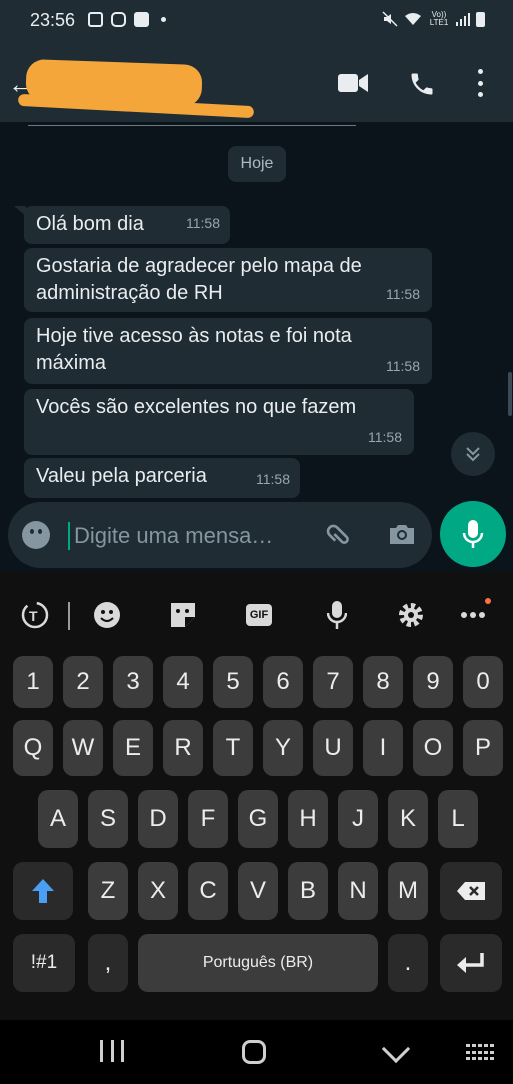 The image size is (513, 1084). What do you see at coordinates (358, 819) in the screenshot?
I see `key-j: J` at bounding box center [358, 819].